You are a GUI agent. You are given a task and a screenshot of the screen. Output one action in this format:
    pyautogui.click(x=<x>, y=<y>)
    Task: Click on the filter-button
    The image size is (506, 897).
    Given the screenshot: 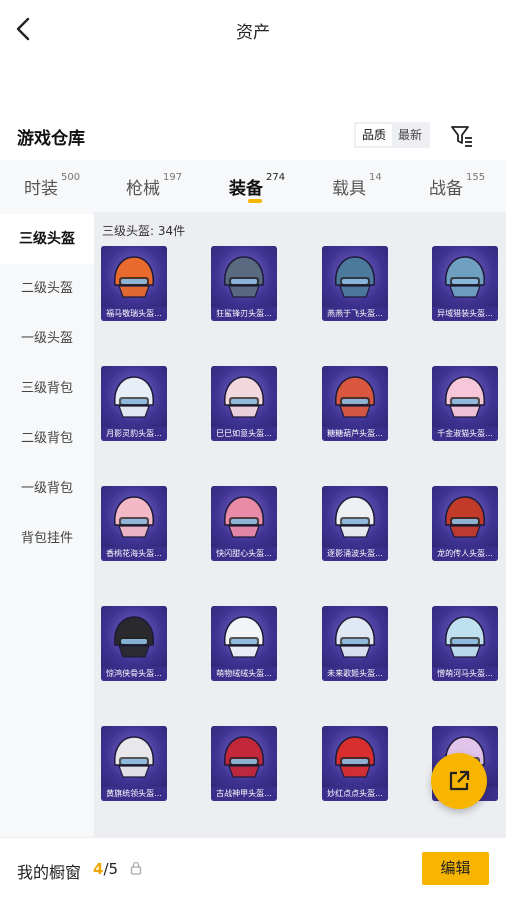 What is the action you would take?
    pyautogui.click(x=462, y=136)
    